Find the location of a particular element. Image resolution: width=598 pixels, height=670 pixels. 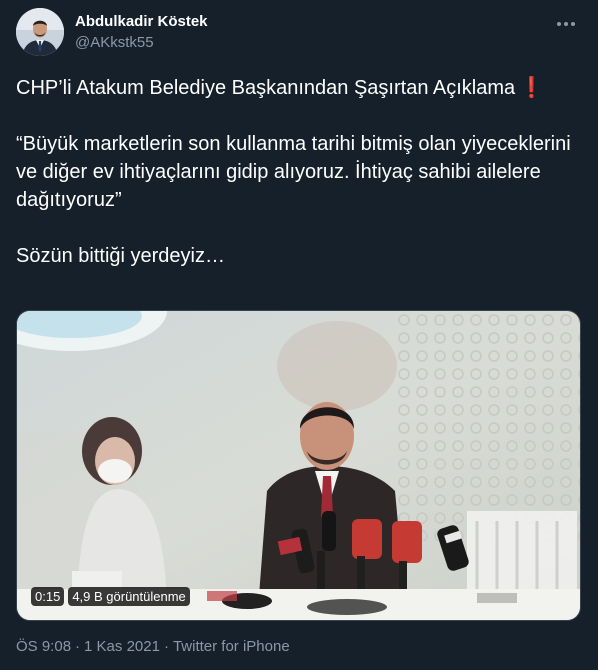

avatar is located at coordinates (40, 32).